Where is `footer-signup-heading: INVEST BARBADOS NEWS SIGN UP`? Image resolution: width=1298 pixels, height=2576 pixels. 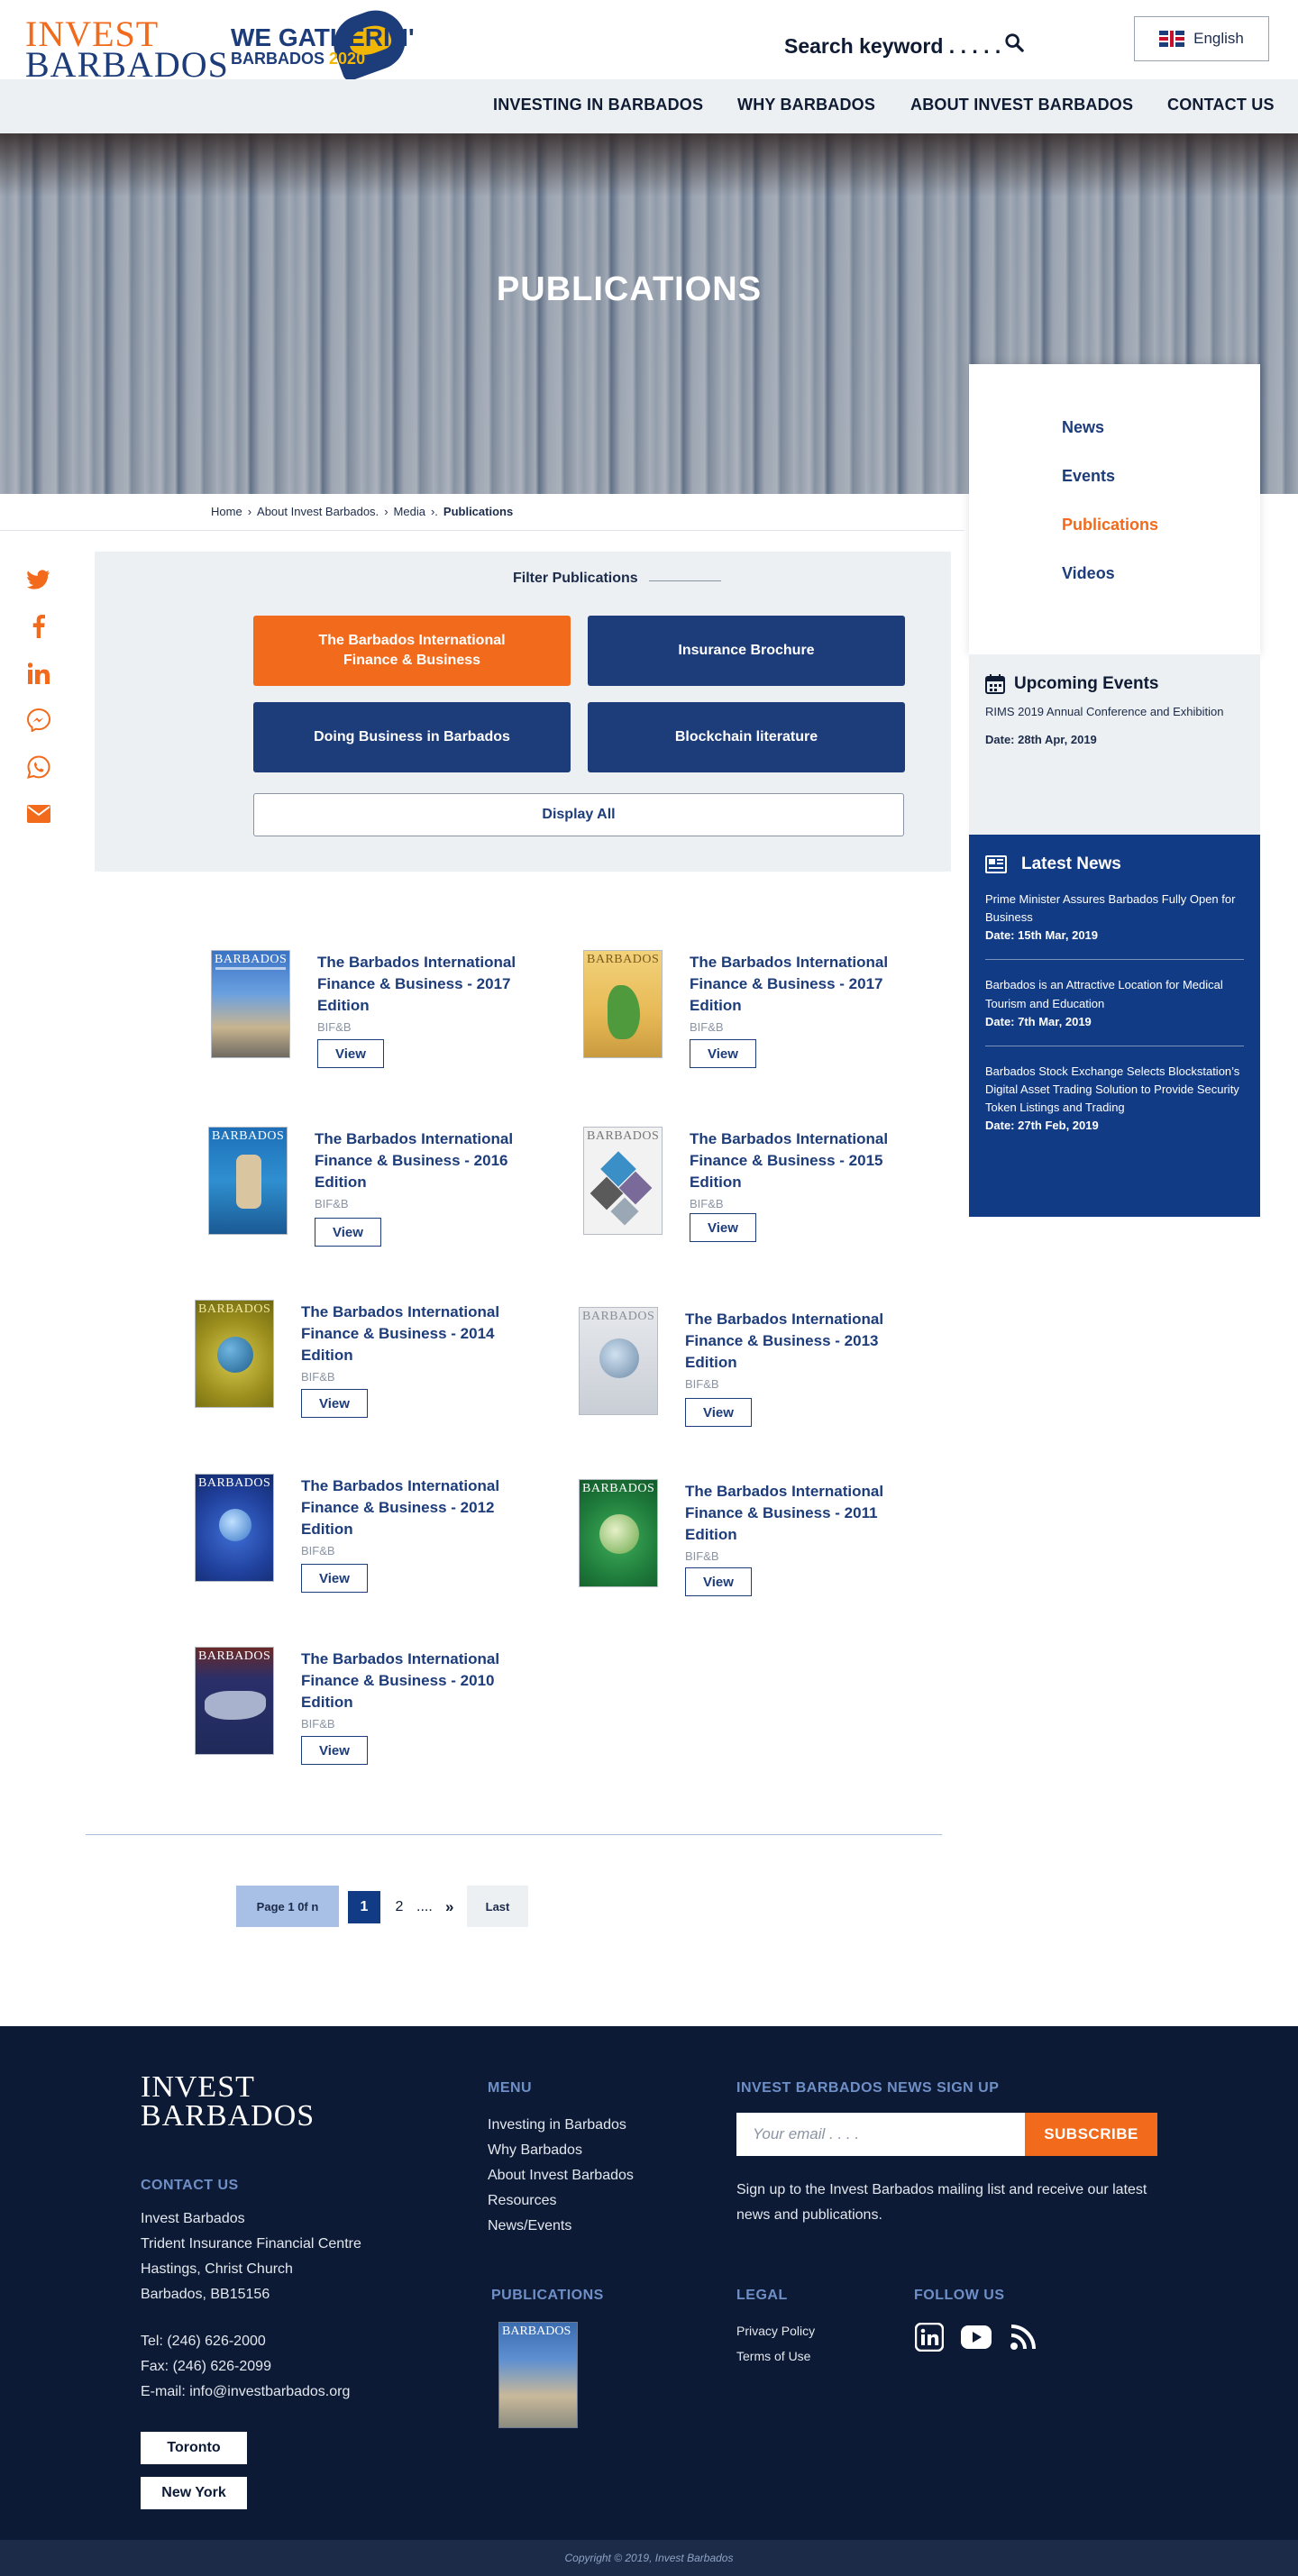
footer-signup-heading: INVEST BARBADOS NEWS SIGN UP is located at coordinates (868, 2088).